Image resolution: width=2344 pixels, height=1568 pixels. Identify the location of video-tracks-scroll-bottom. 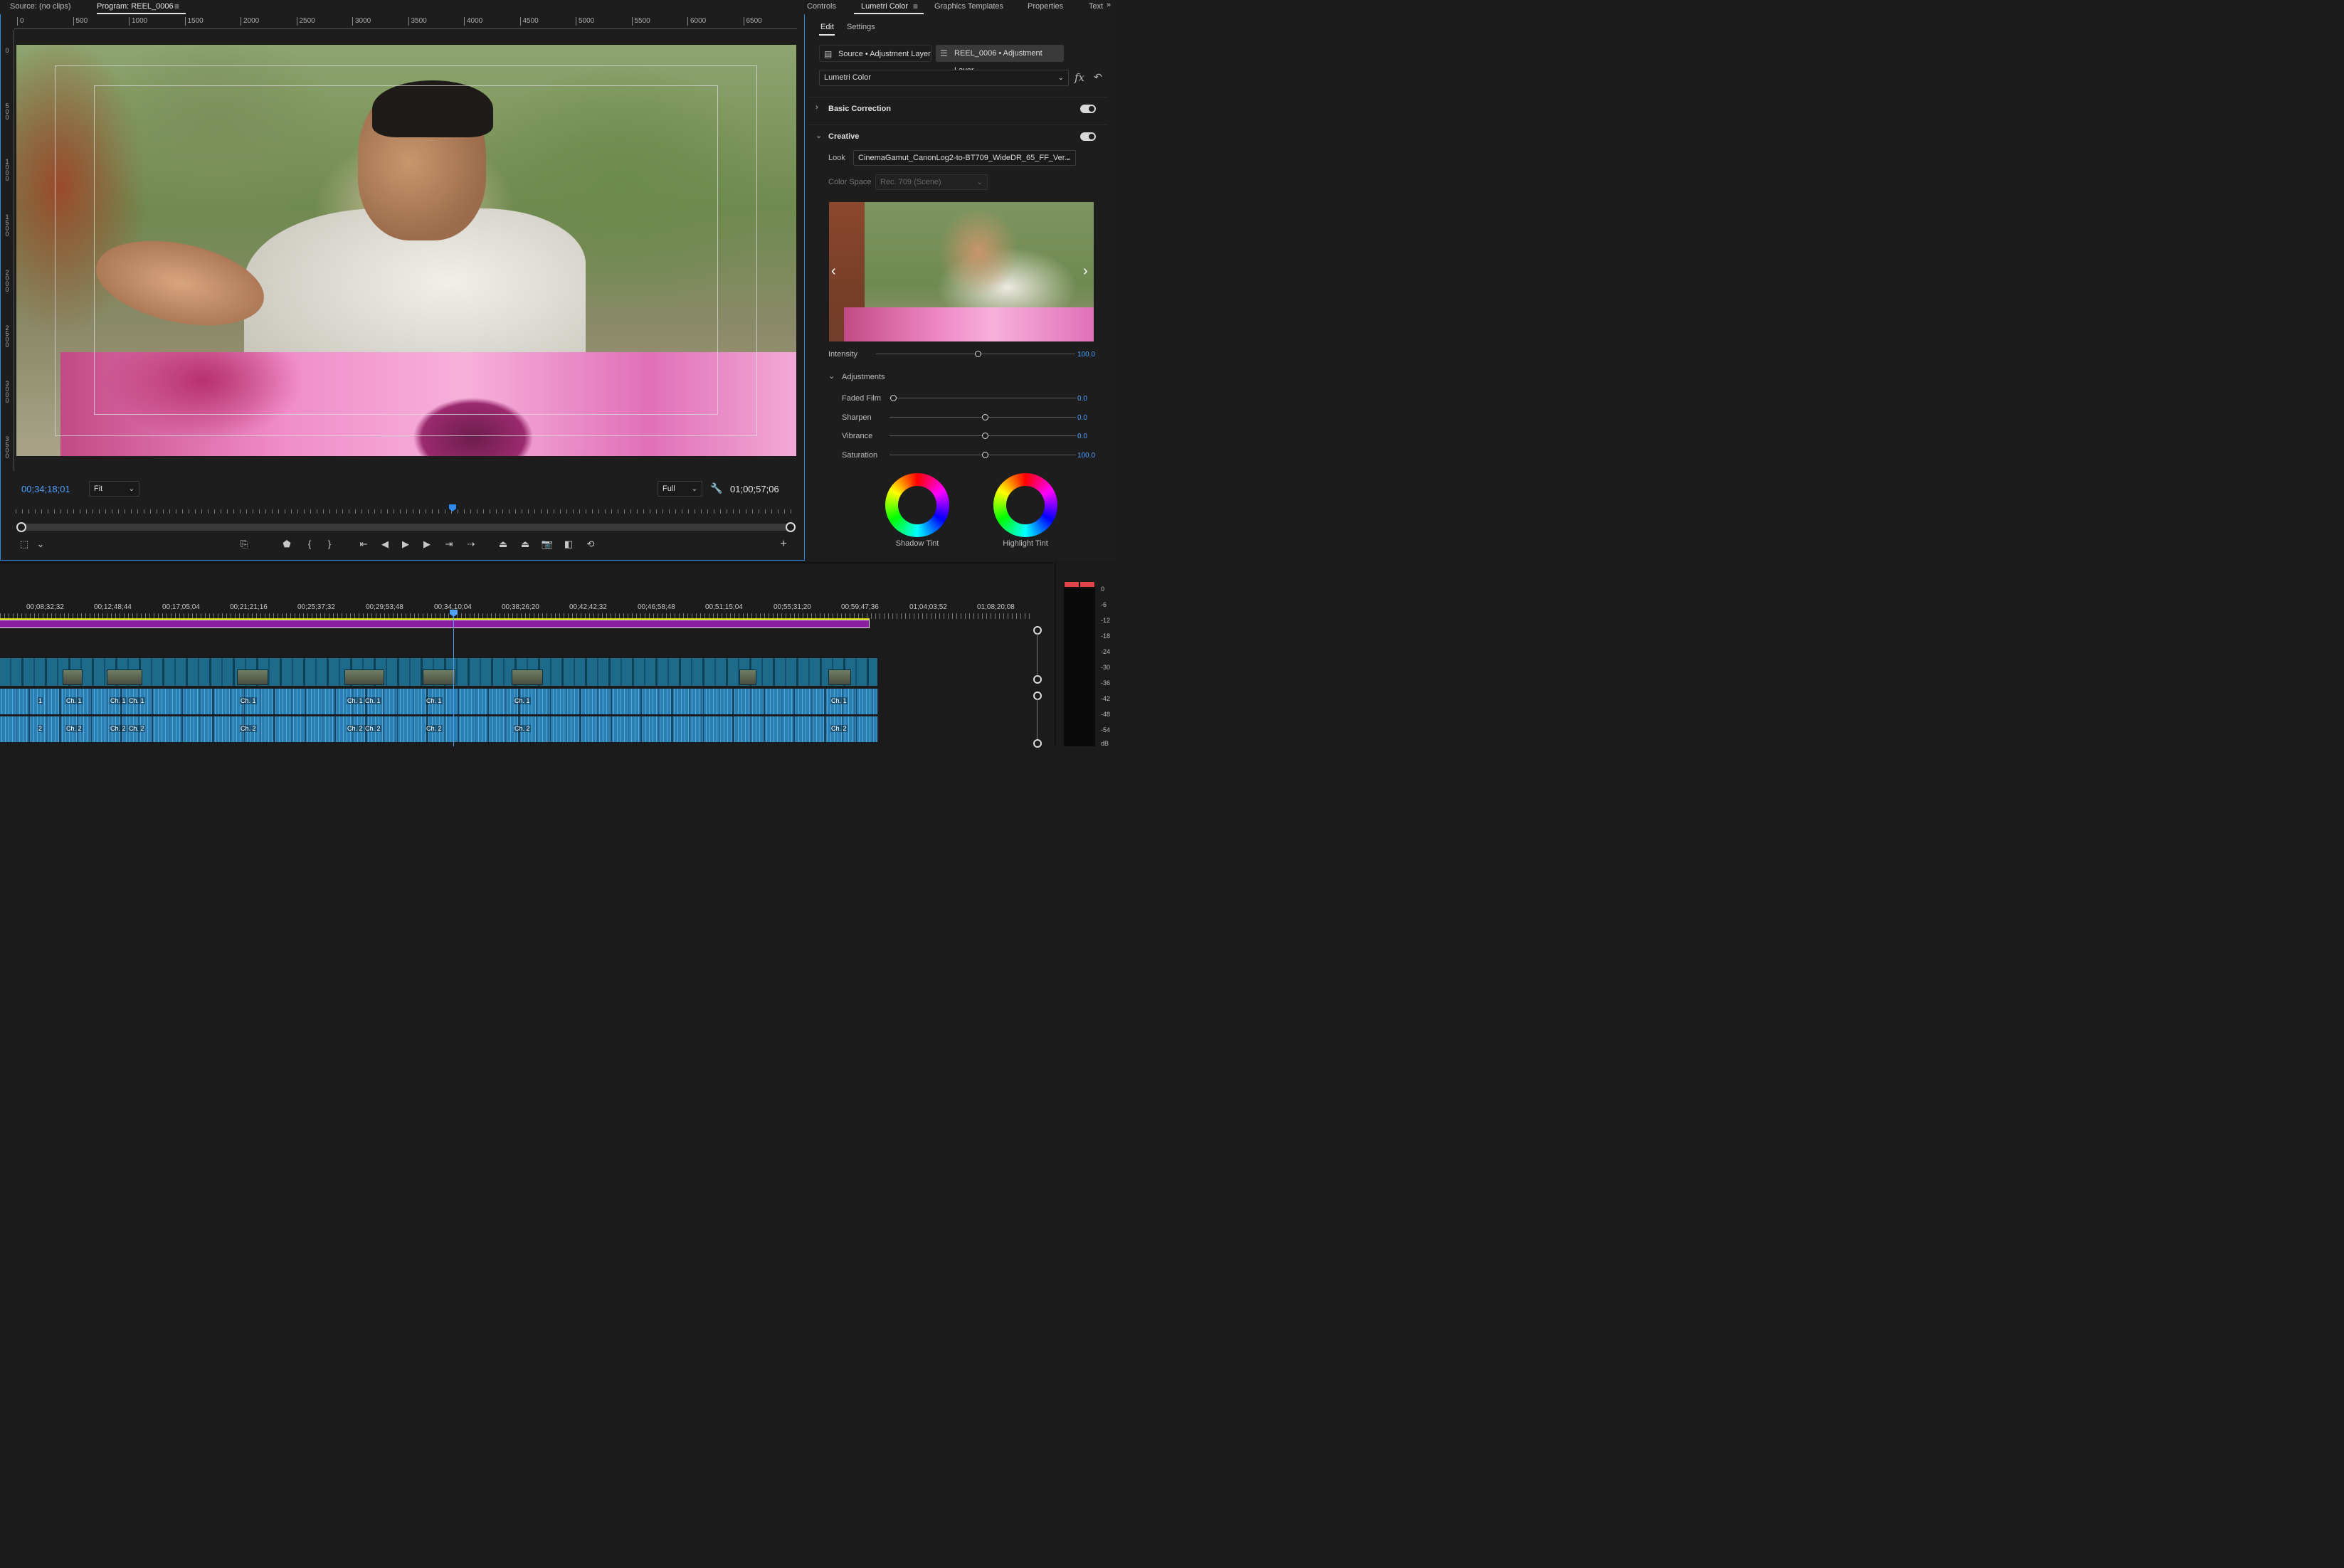
(1037, 679).